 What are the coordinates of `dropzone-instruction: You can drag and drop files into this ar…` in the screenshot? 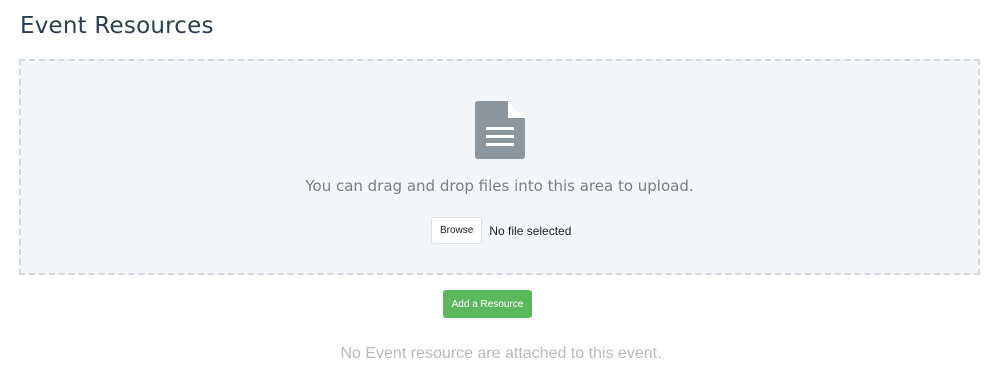 It's located at (499, 186).